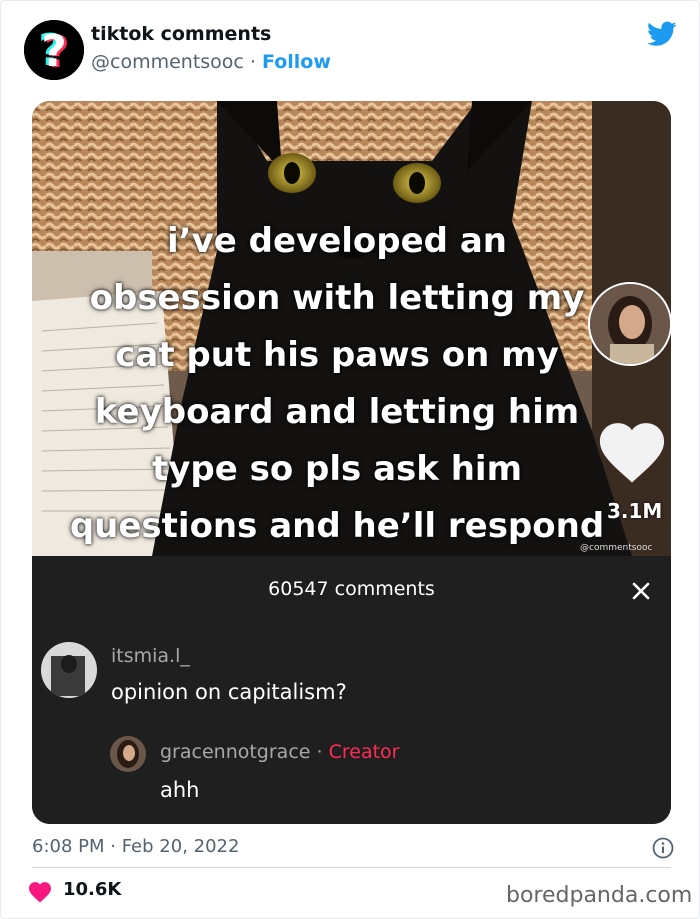  Describe the element at coordinates (337, 526) in the screenshot. I see `caption-line: questions and he’ll respond` at that location.